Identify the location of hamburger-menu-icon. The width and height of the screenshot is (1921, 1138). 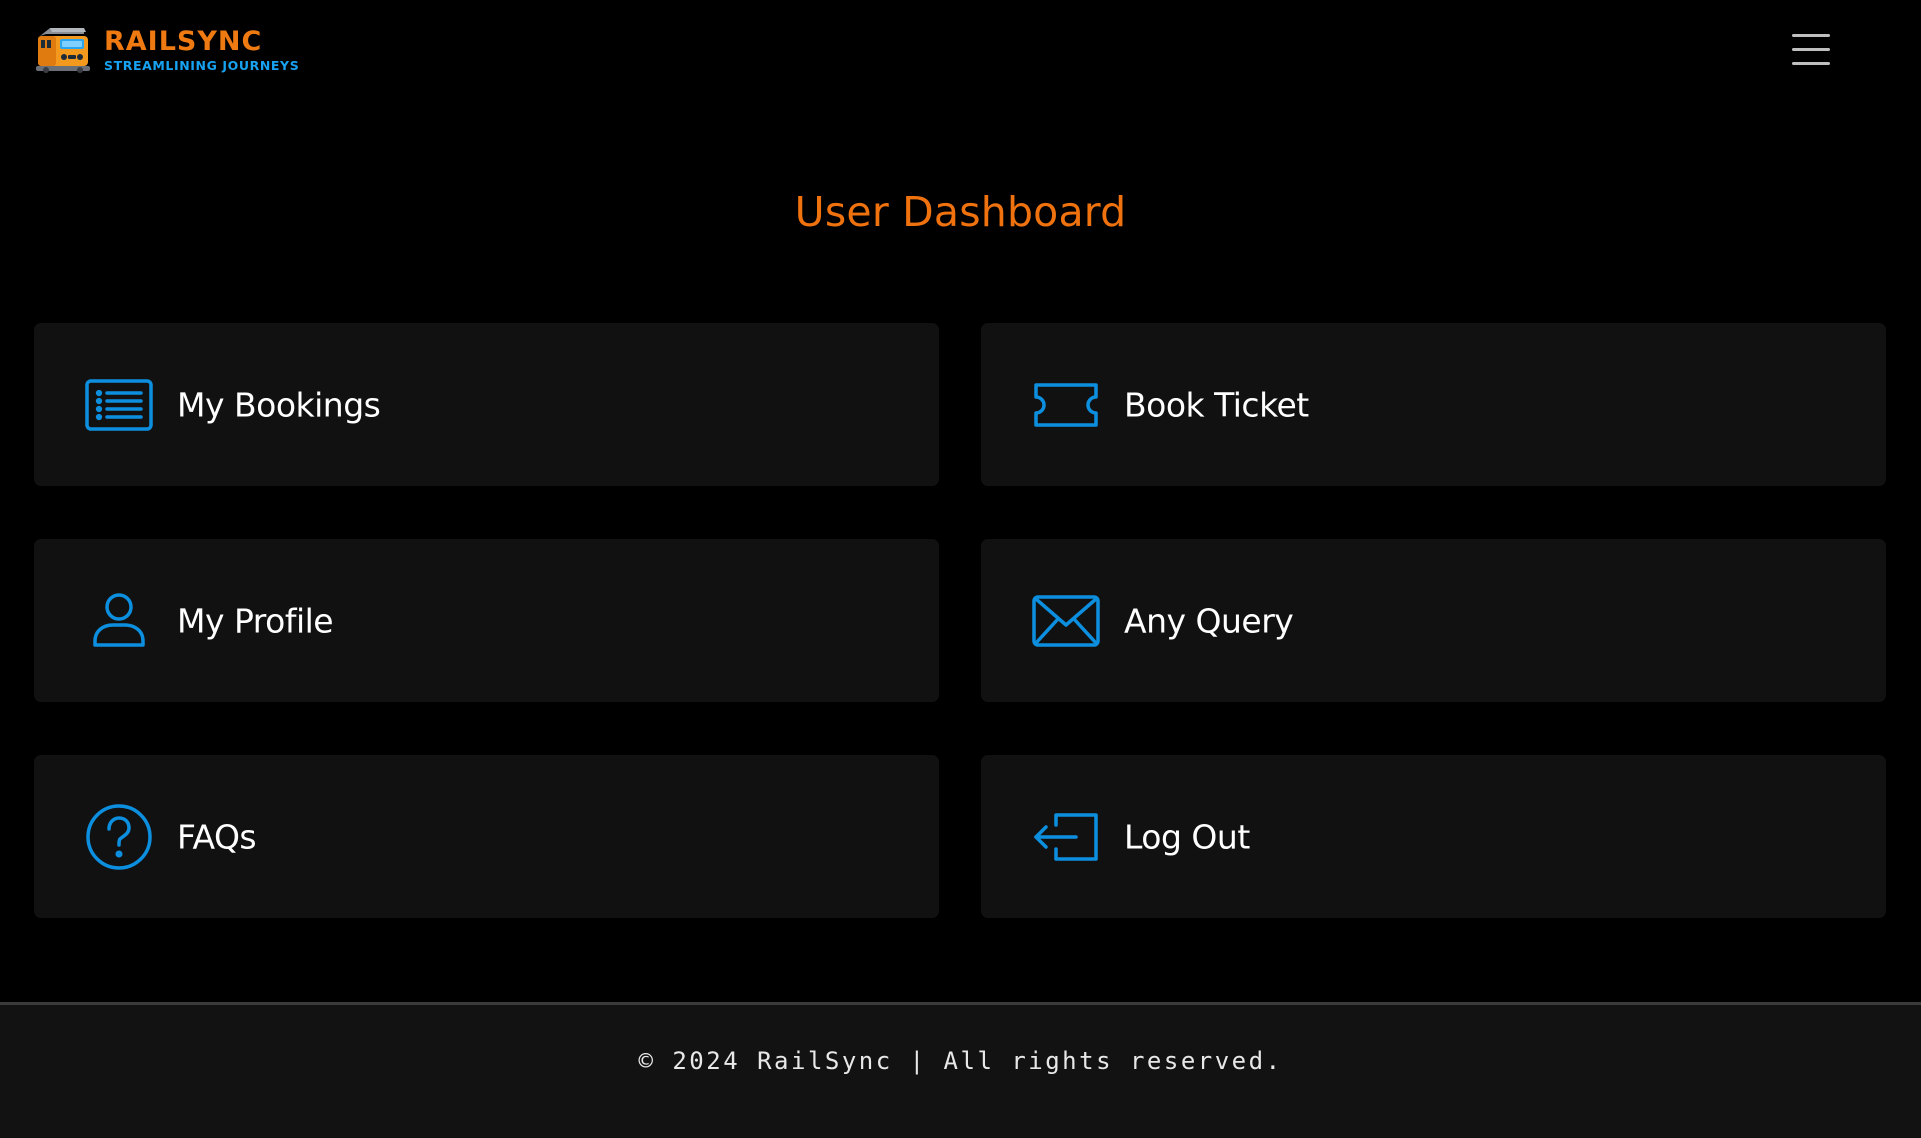
(1811, 50).